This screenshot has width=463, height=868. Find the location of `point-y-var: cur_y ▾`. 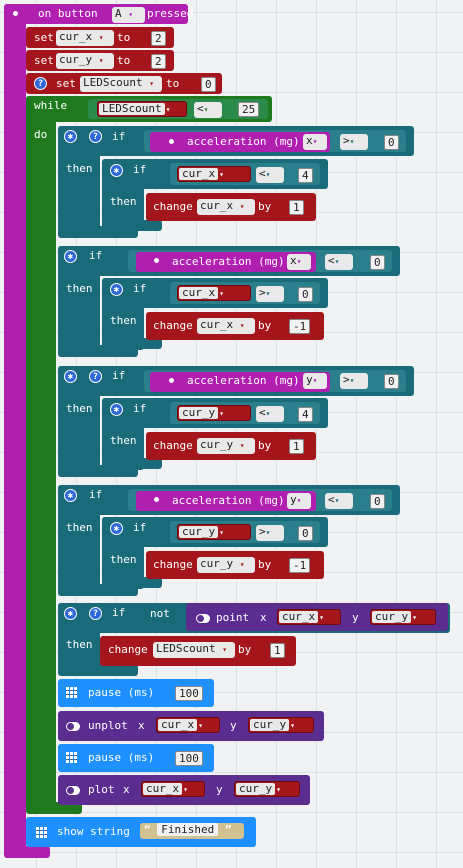

point-y-var: cur_y ▾ is located at coordinates (403, 617).